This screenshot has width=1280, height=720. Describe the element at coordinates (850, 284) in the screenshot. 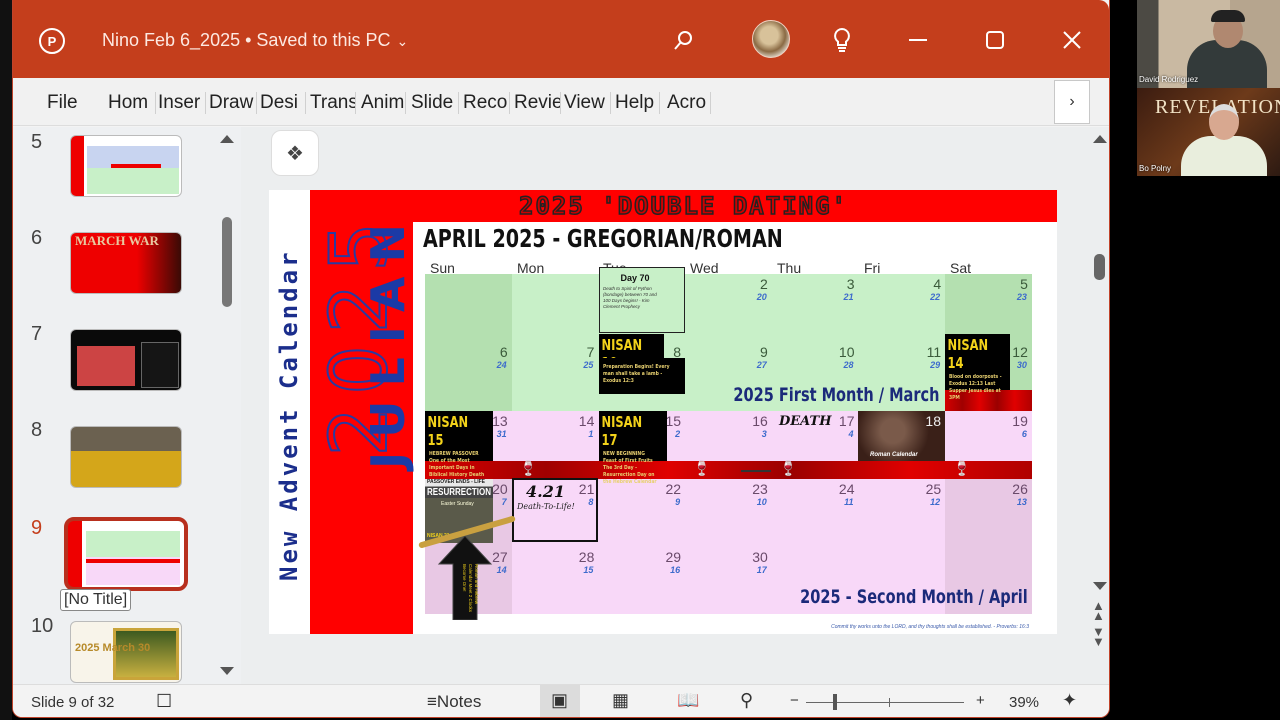

I see `gregorian-date: 3` at that location.